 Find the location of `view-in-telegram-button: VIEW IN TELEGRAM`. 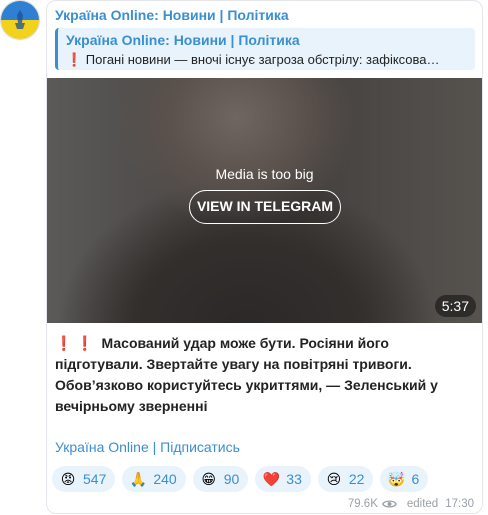

view-in-telegram-button: VIEW IN TELEGRAM is located at coordinates (265, 207).